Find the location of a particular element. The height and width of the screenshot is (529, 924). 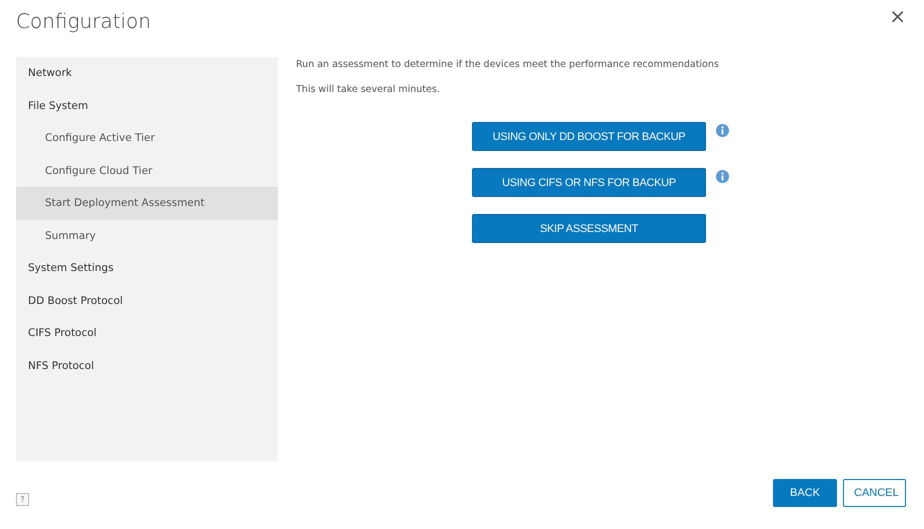

assessment-button: USING CIFS OR NFS FOR BACKUP is located at coordinates (589, 182).